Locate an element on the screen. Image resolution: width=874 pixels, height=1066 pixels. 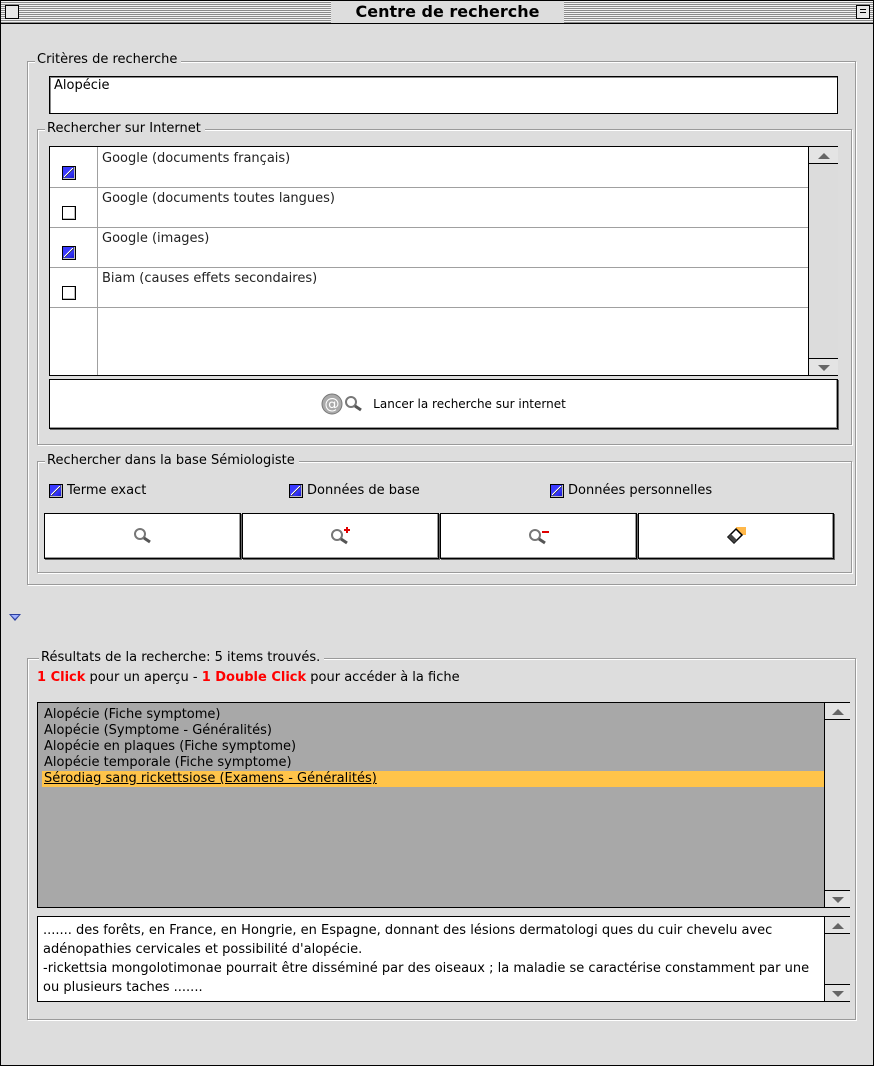
exact-term-label: Terme exact is located at coordinates (107, 490).